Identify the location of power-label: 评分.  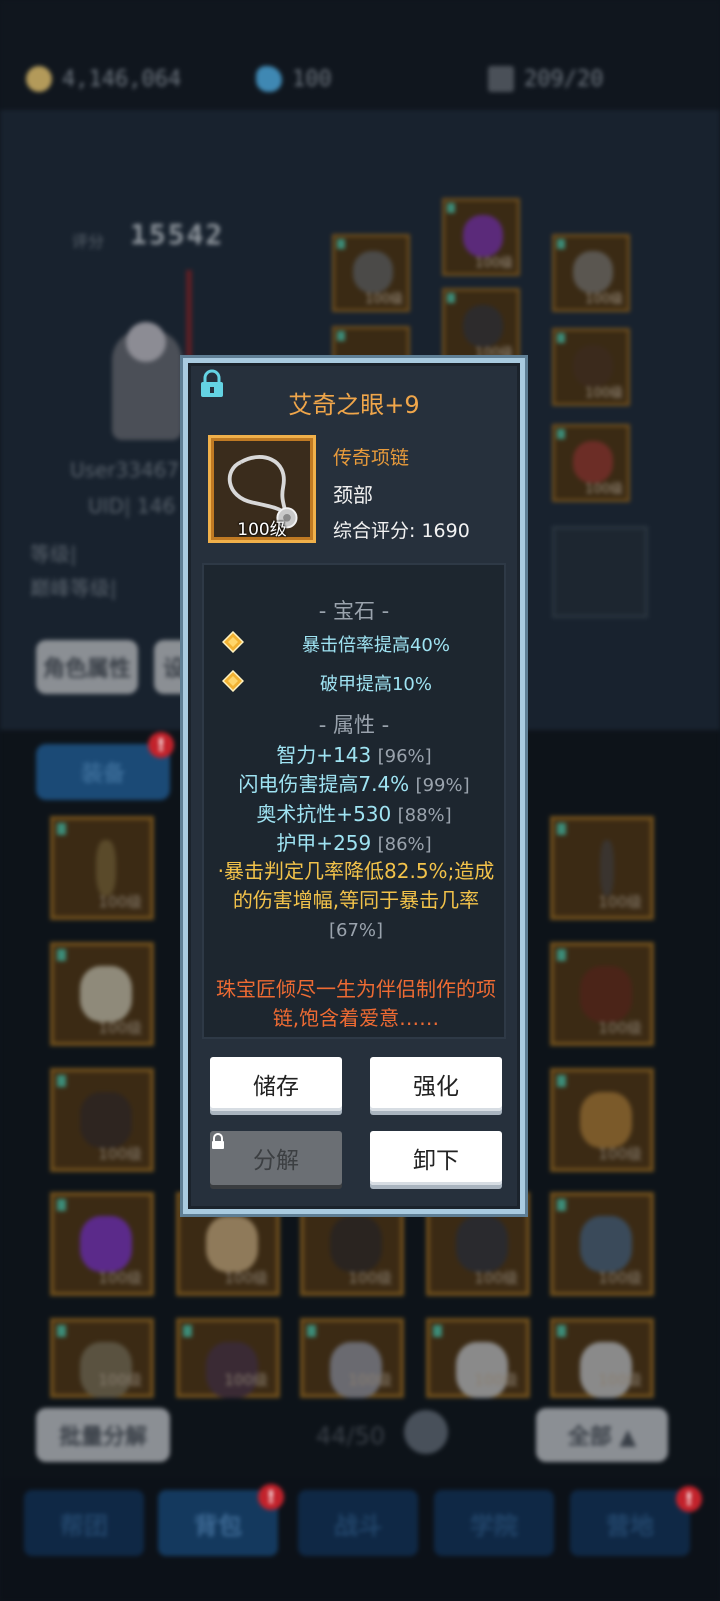
(88, 241).